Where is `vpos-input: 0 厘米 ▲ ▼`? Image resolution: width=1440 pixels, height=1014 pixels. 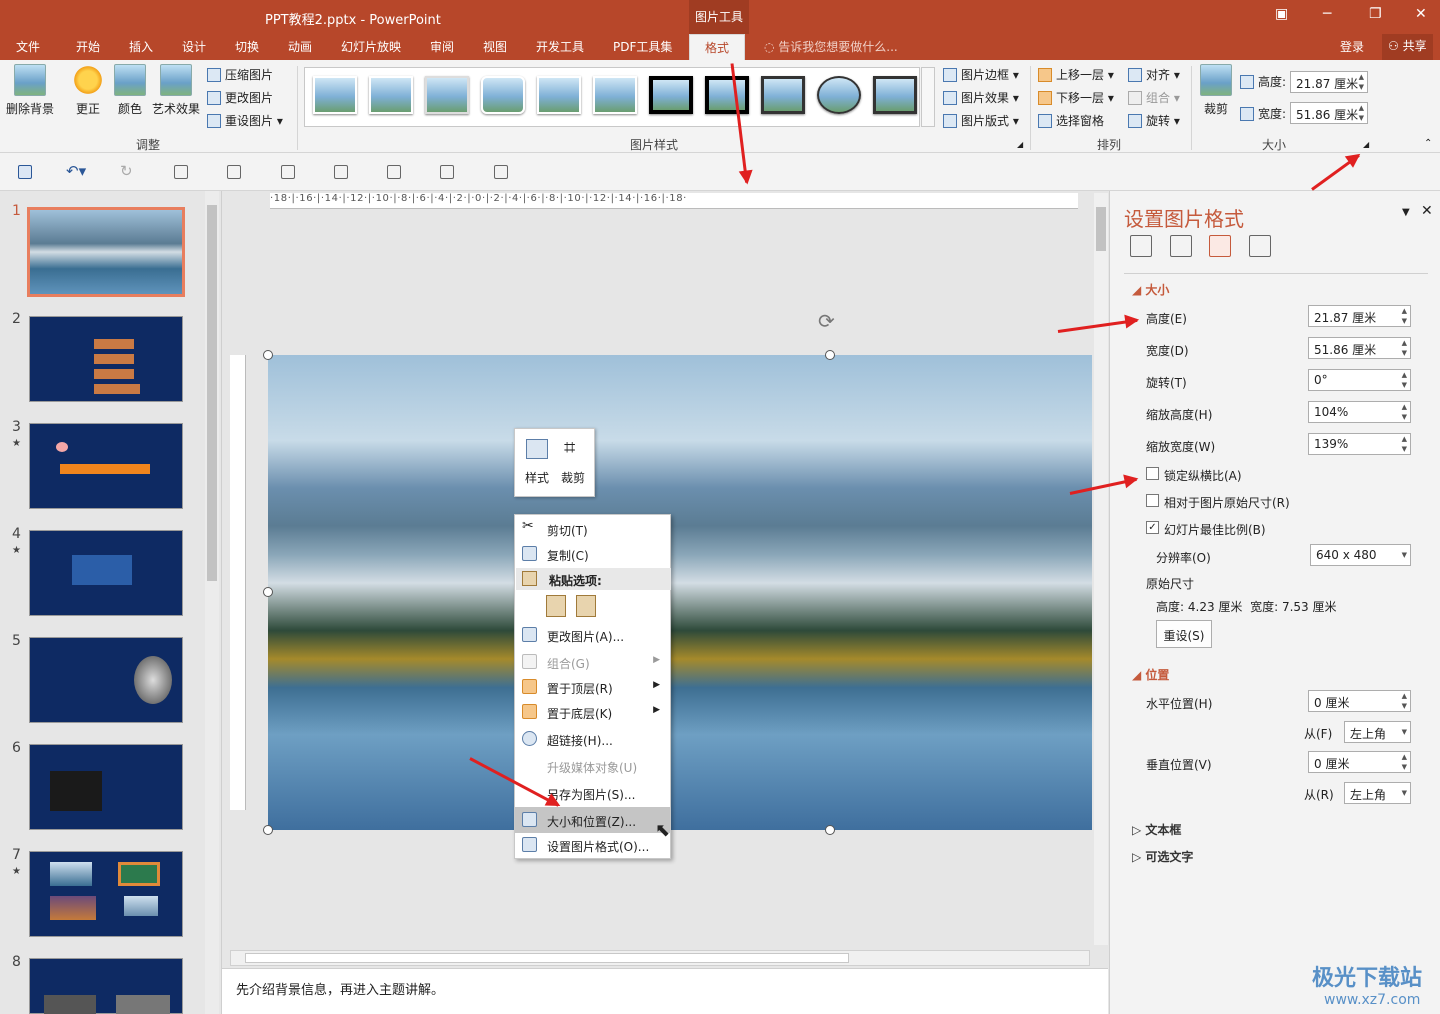
vpos-input: 0 厘米 ▲ ▼ is located at coordinates (1359, 762).